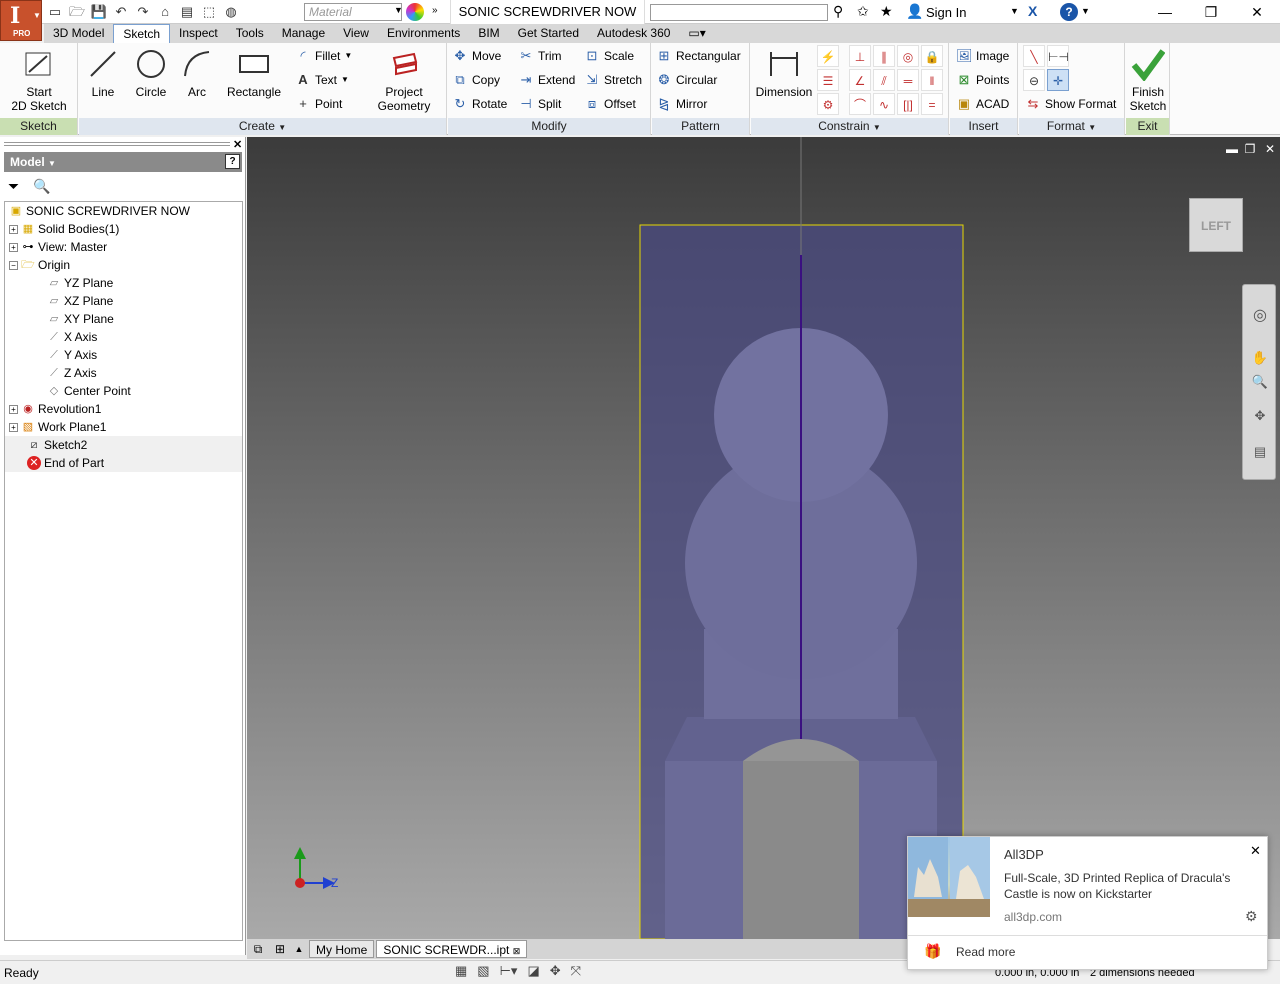  Describe the element at coordinates (547, 80) in the screenshot. I see `extend-button: ⇥ Extend` at that location.